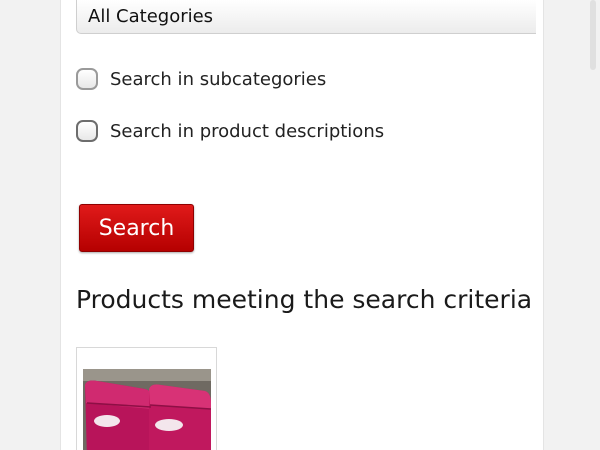  What do you see at coordinates (304, 299) in the screenshot?
I see `results-heading: Products meeting the search criteria` at bounding box center [304, 299].